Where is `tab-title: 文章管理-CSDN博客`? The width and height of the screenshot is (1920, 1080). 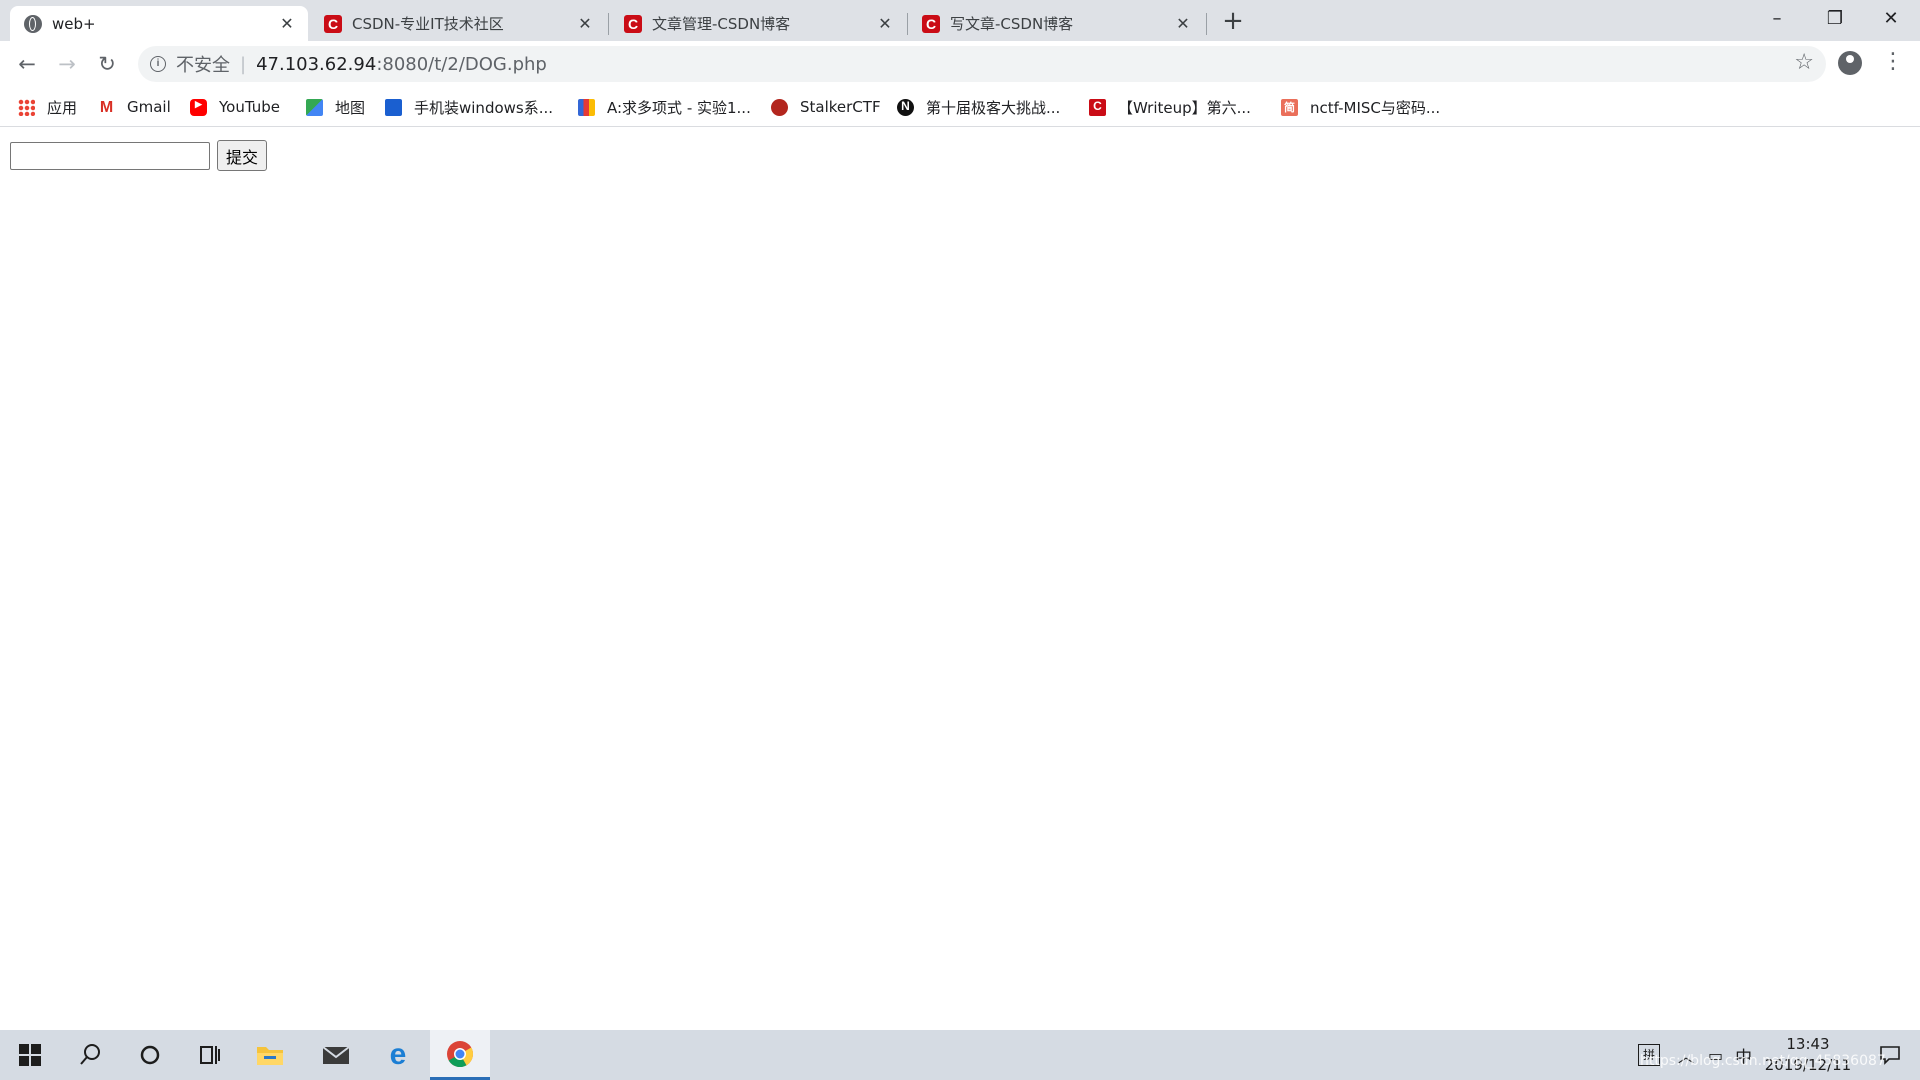
tab-title: 文章管理-CSDN博客 is located at coordinates (721, 24).